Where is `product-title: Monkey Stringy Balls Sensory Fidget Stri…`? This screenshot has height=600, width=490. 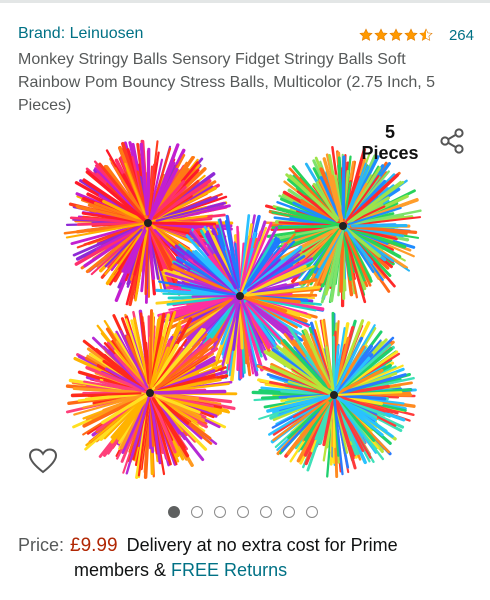
product-title: Monkey Stringy Balls Sensory Fidget Stri… is located at coordinates (227, 82).